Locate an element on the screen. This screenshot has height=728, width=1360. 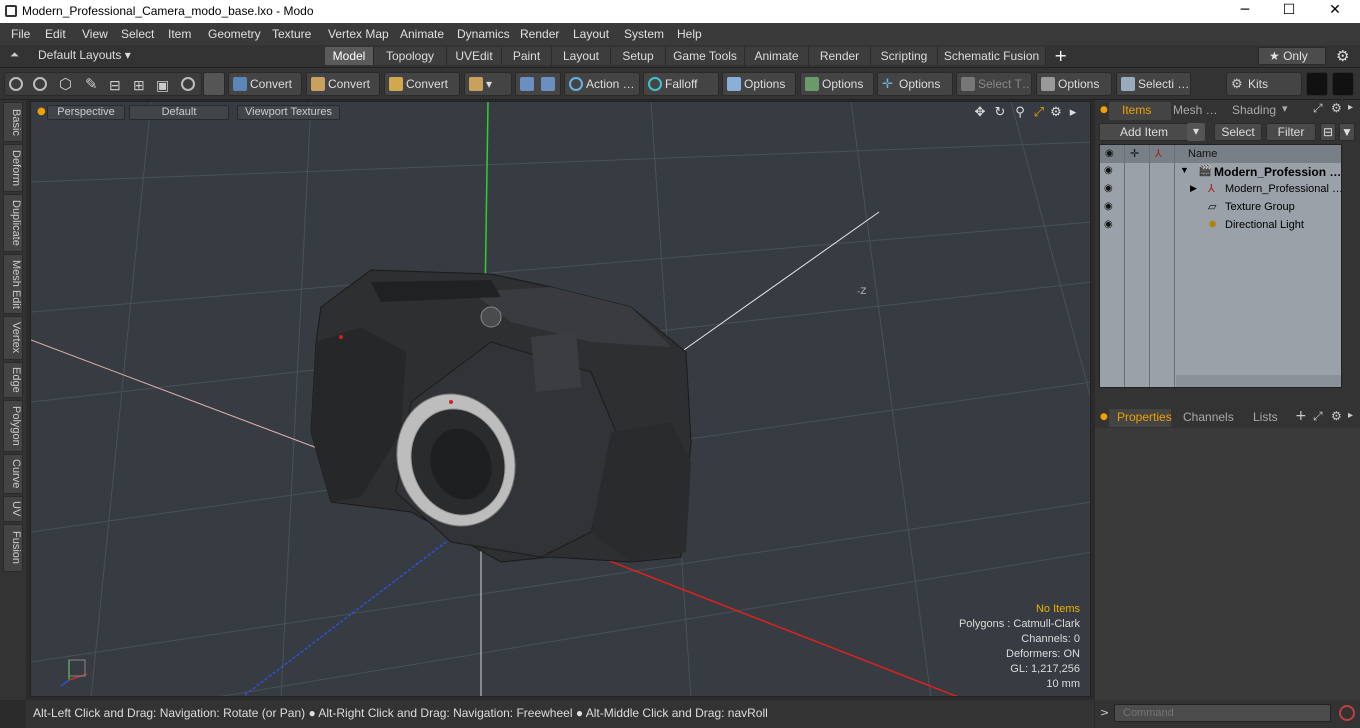
tab-animate: Animate is located at coordinates (777, 56).